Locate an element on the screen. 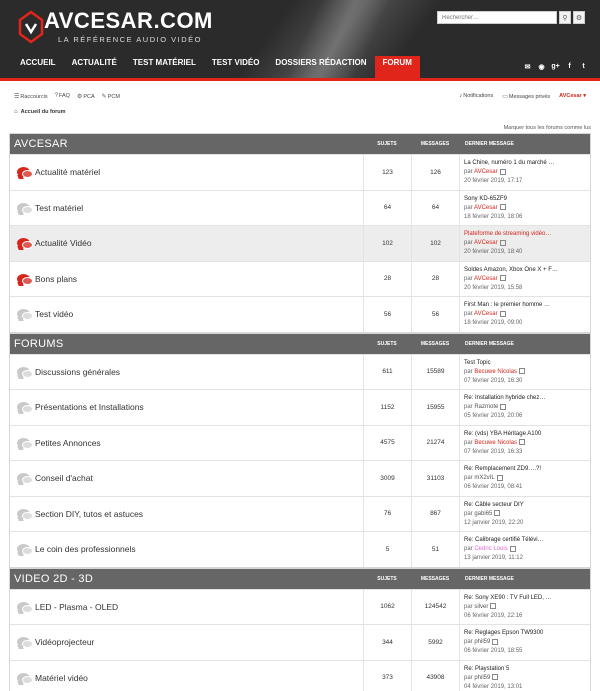  last-post-author: gabi65 is located at coordinates (483, 514).